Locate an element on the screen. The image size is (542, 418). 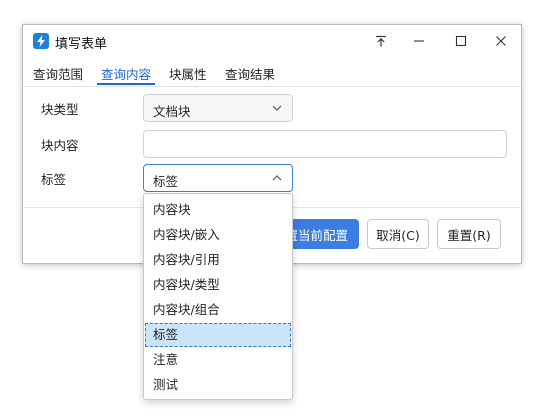
close-button is located at coordinates (501, 41).